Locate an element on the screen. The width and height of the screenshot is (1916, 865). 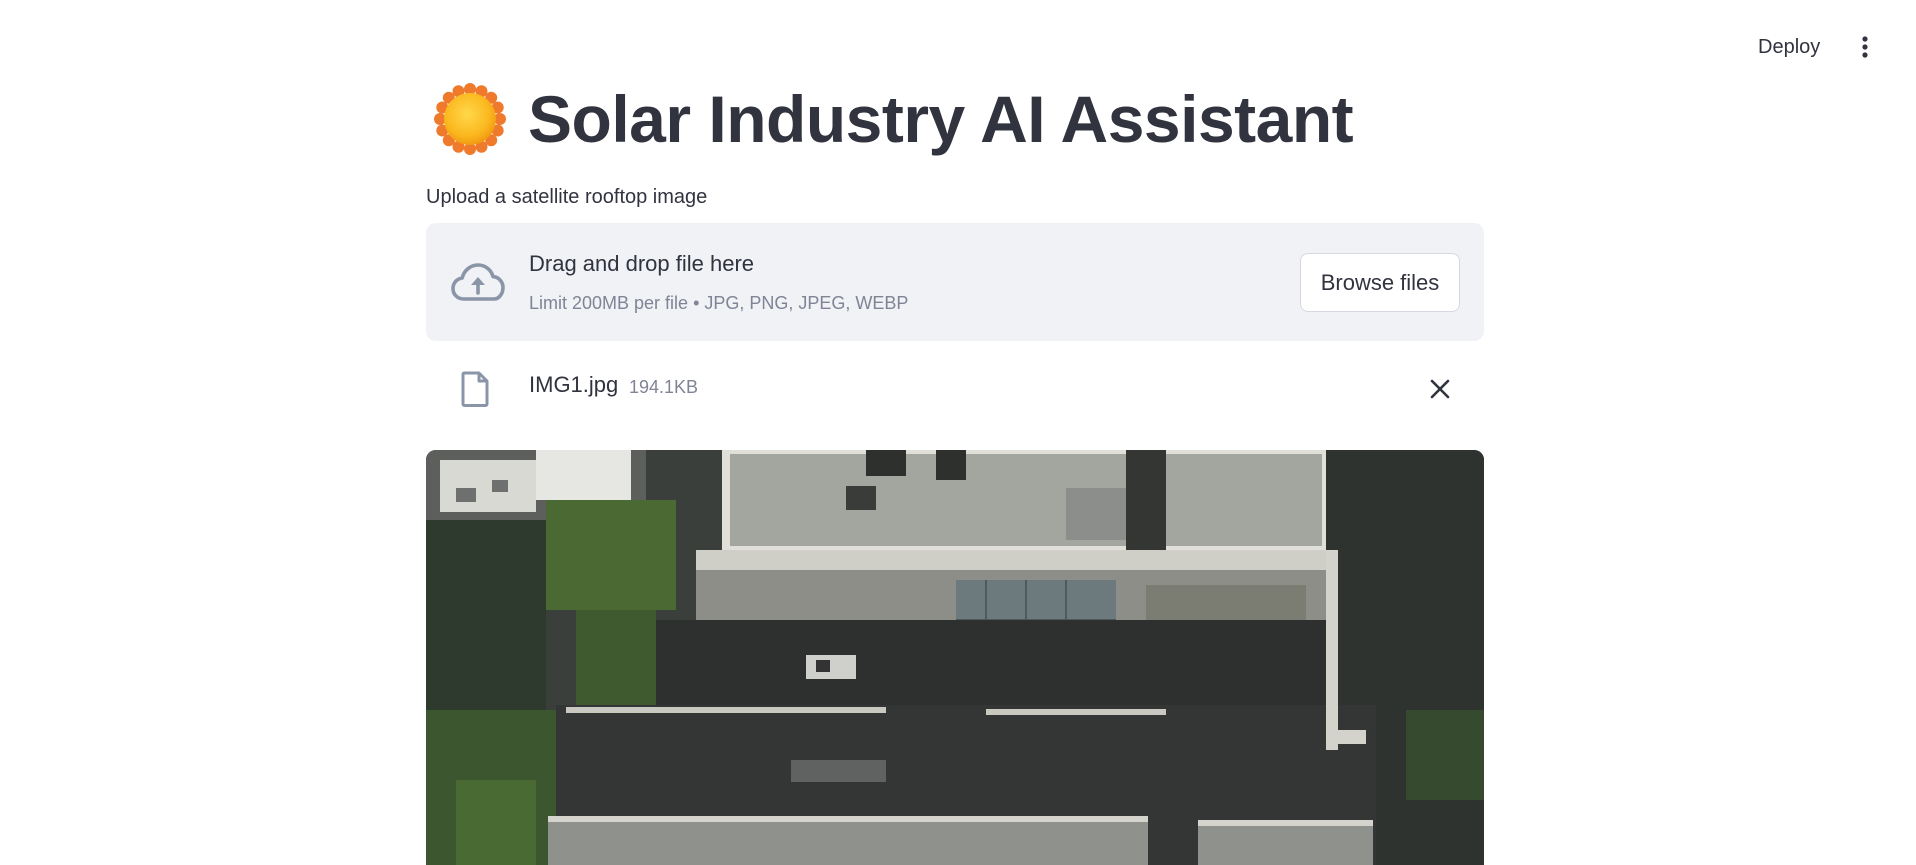
main-menu-button is located at coordinates (1865, 47).